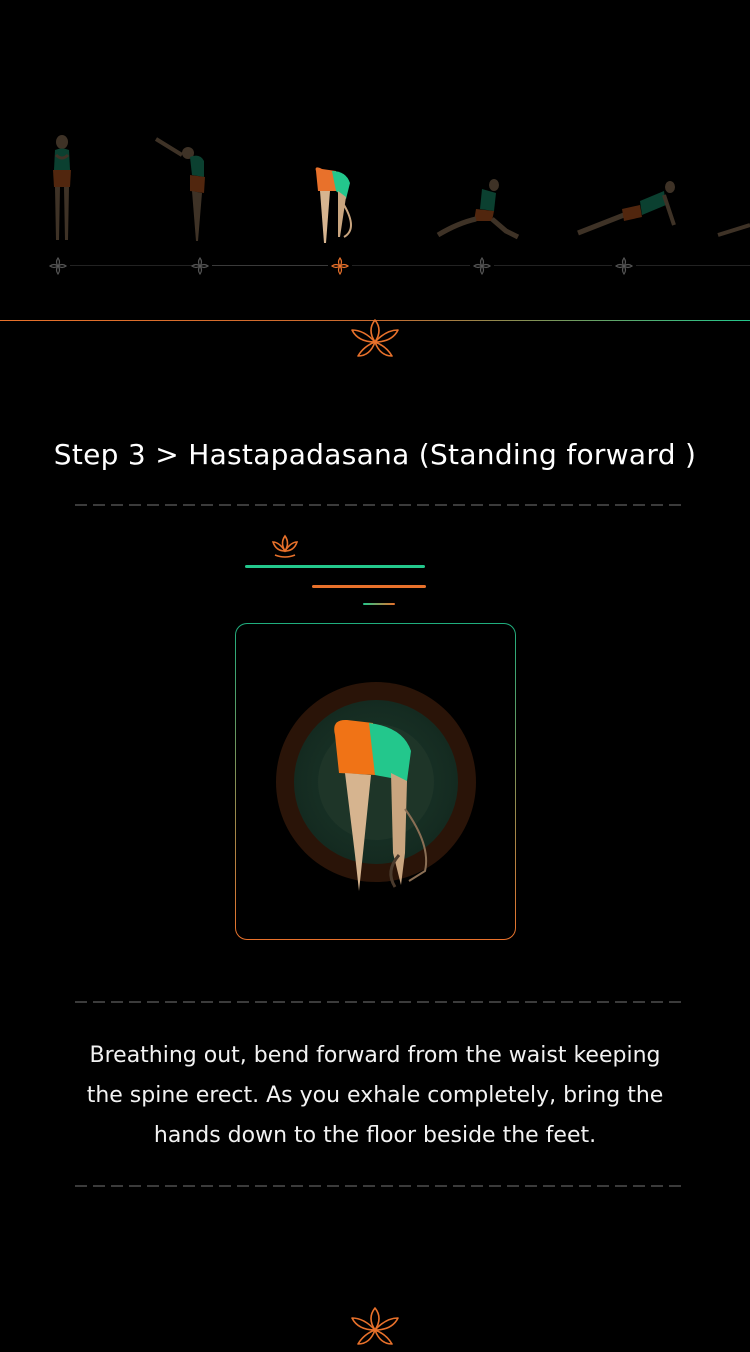 The image size is (750, 1352). I want to click on pose-illustration, so click(375, 786).